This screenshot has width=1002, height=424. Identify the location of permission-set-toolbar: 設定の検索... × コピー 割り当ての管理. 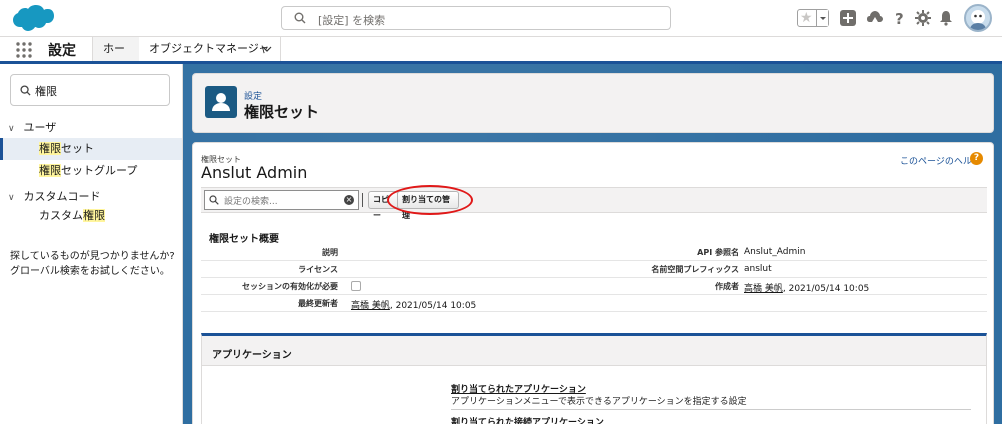
(594, 202).